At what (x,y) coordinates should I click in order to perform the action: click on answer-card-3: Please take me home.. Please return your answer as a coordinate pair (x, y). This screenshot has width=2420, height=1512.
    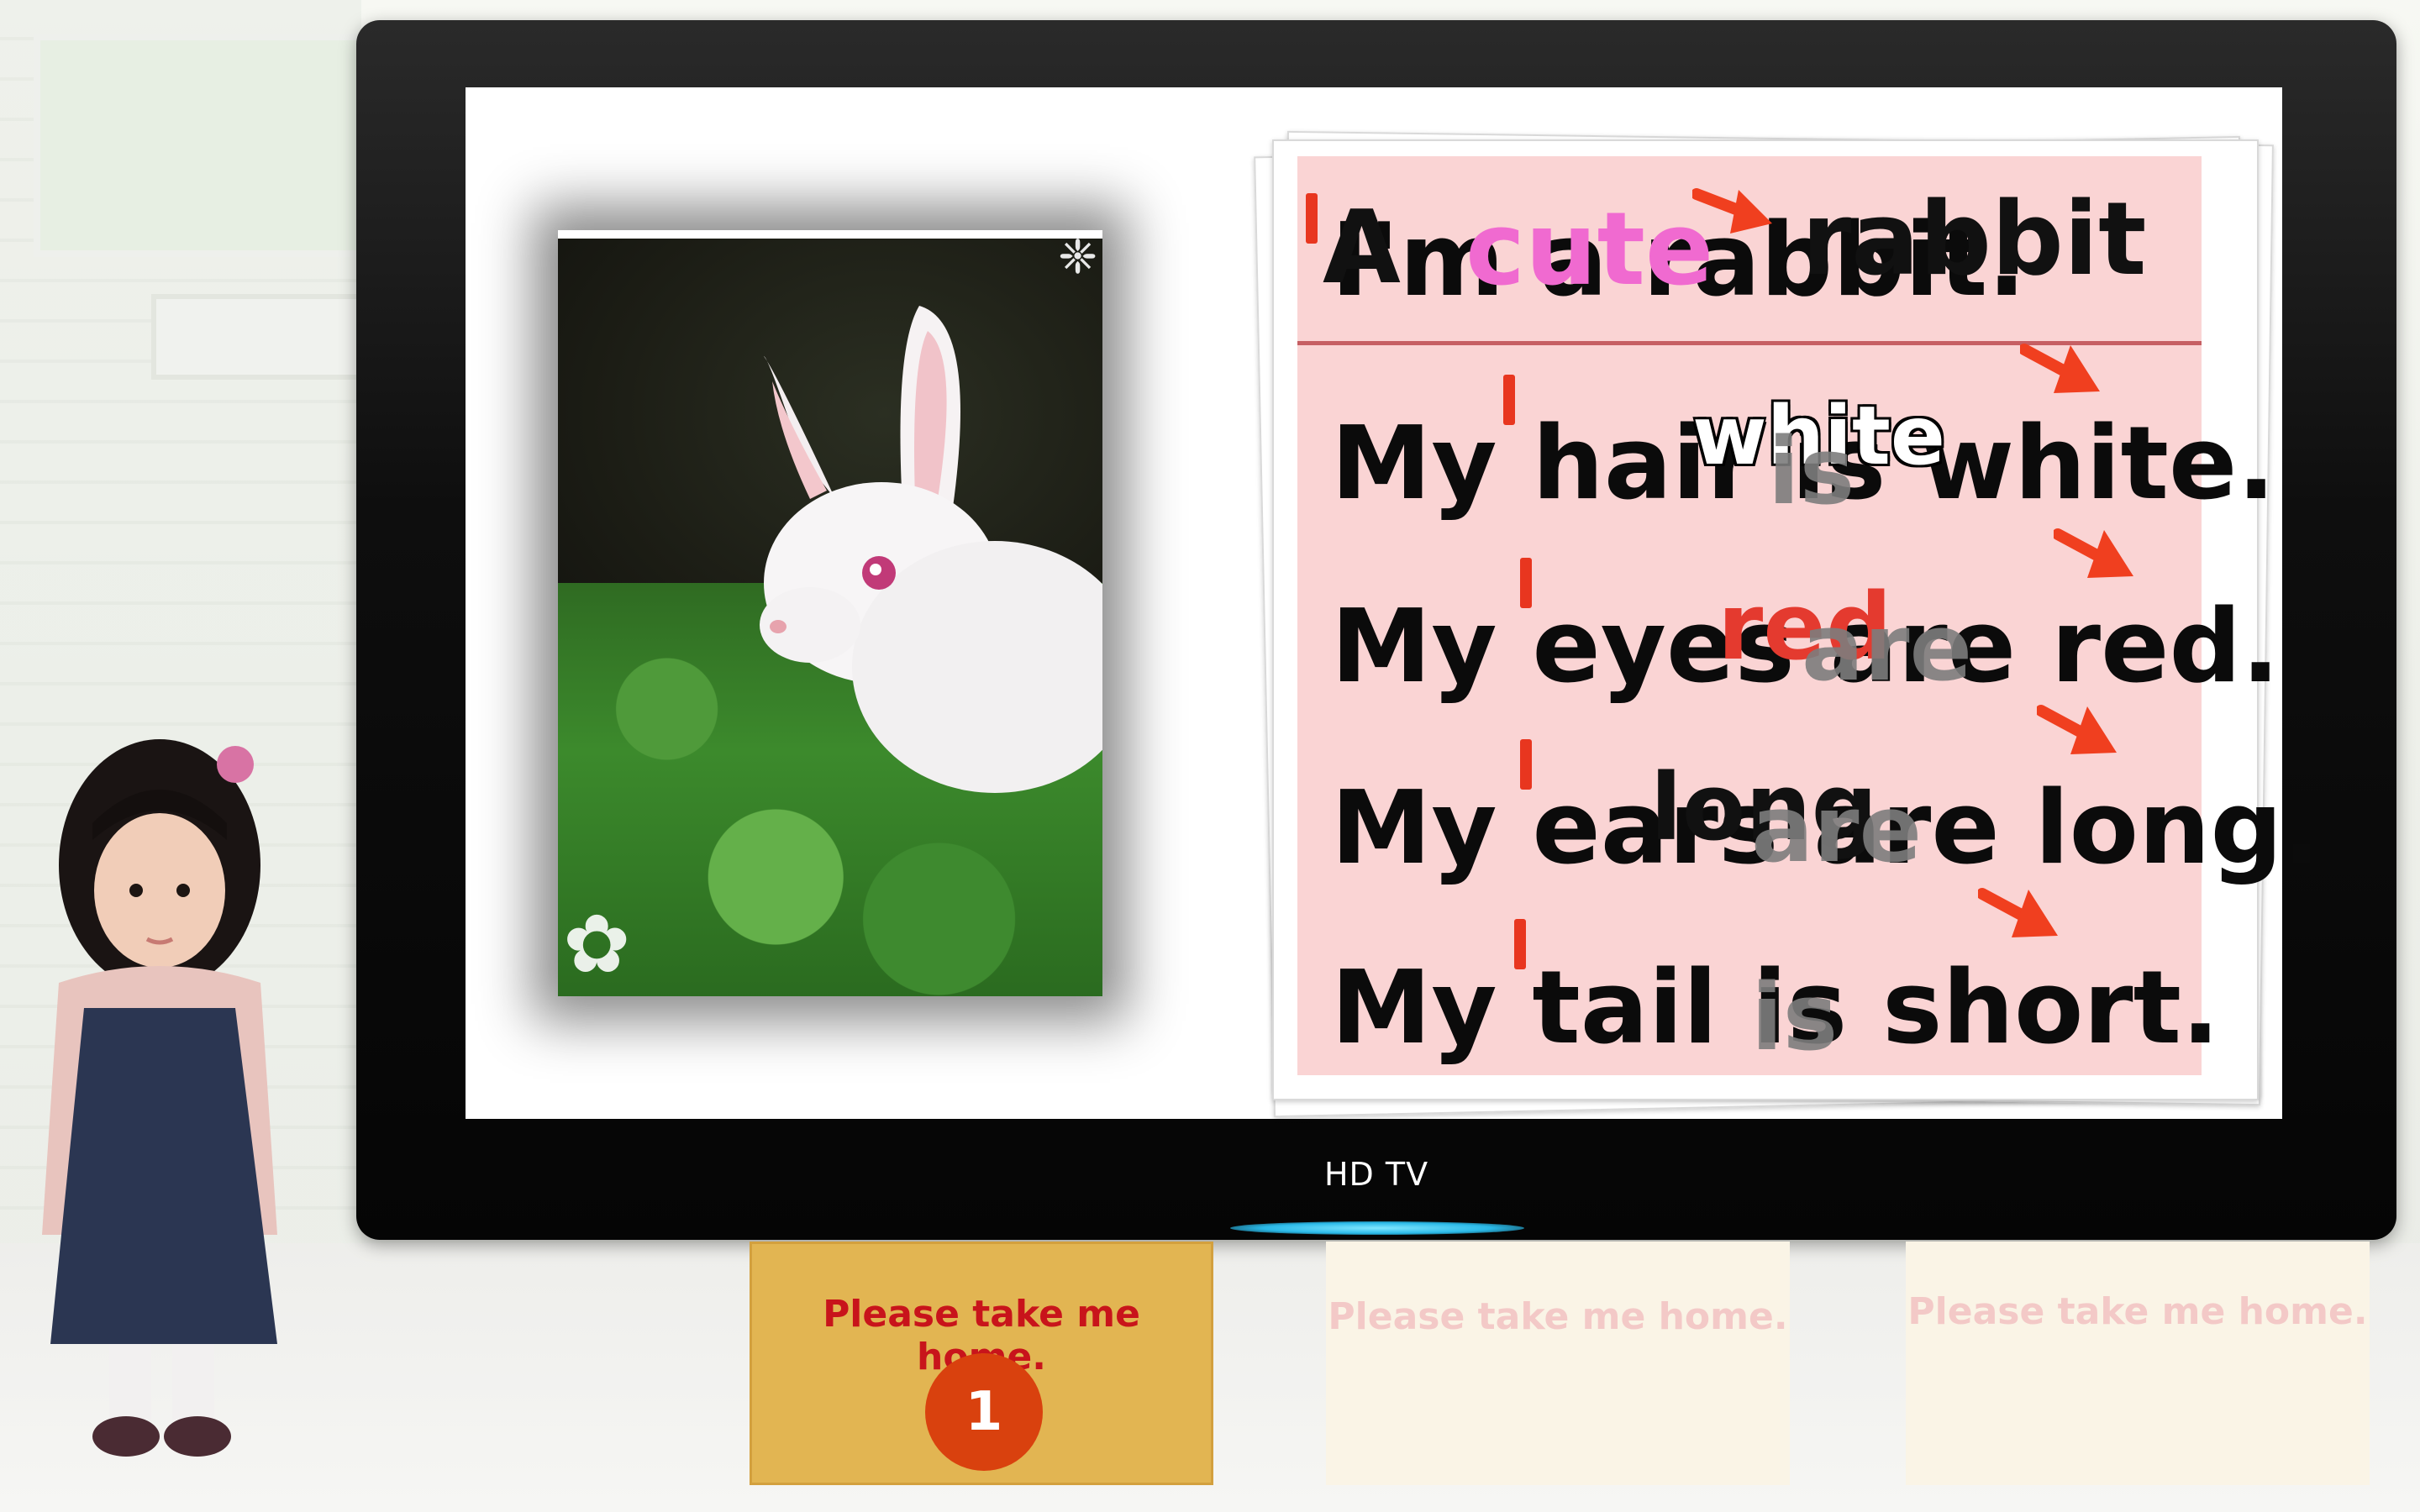
    Looking at the image, I should click on (2138, 1363).